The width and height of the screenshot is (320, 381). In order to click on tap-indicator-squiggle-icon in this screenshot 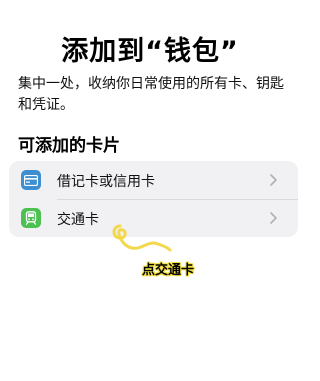, I will do `click(142, 238)`.